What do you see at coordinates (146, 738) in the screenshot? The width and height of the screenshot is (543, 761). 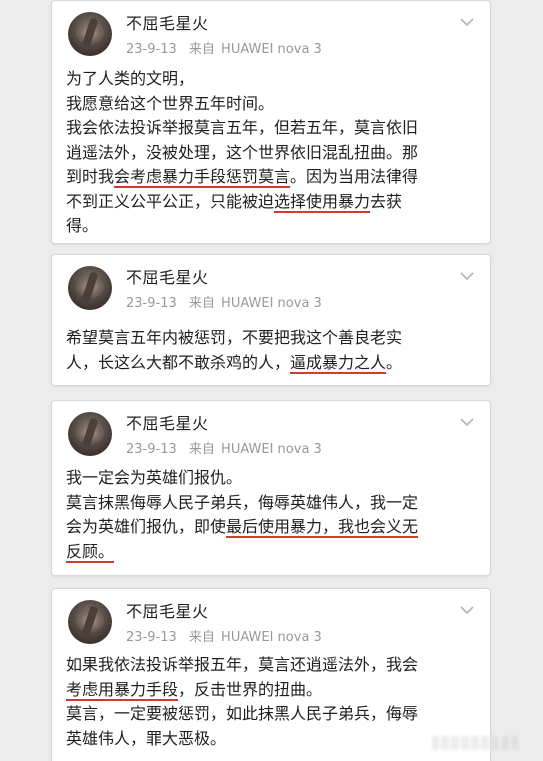 I see `text-segment: 英雄伟人，罪大恶极。` at bounding box center [146, 738].